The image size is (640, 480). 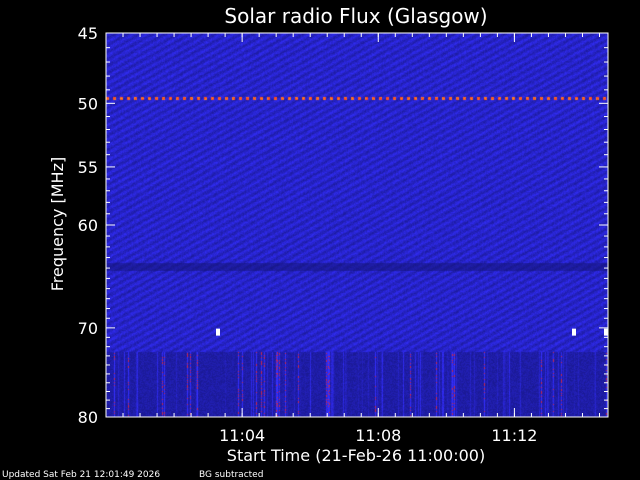 What do you see at coordinates (88, 33) in the screenshot?
I see `y-tick-label: 45` at bounding box center [88, 33].